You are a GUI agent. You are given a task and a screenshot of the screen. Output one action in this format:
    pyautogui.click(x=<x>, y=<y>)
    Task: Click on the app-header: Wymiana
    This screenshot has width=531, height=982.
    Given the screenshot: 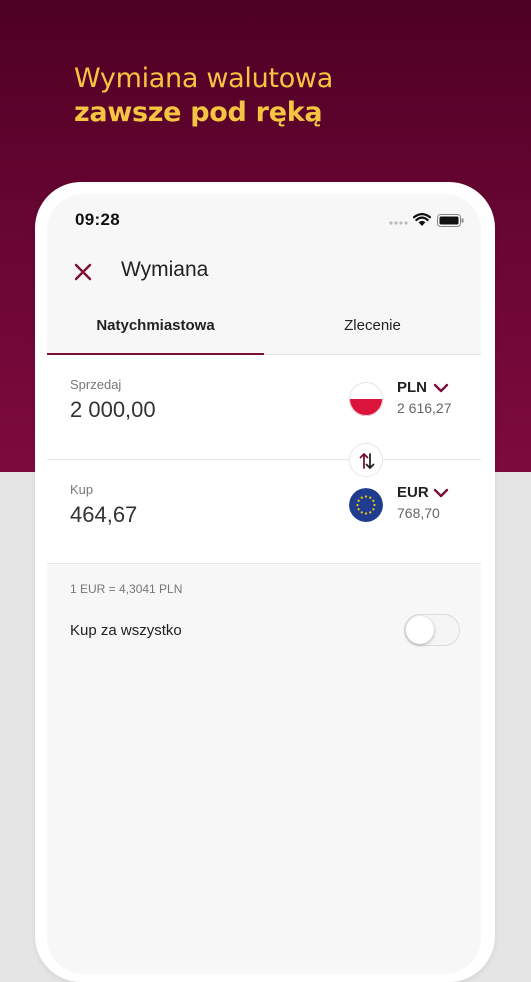 What is the action you would take?
    pyautogui.click(x=264, y=272)
    